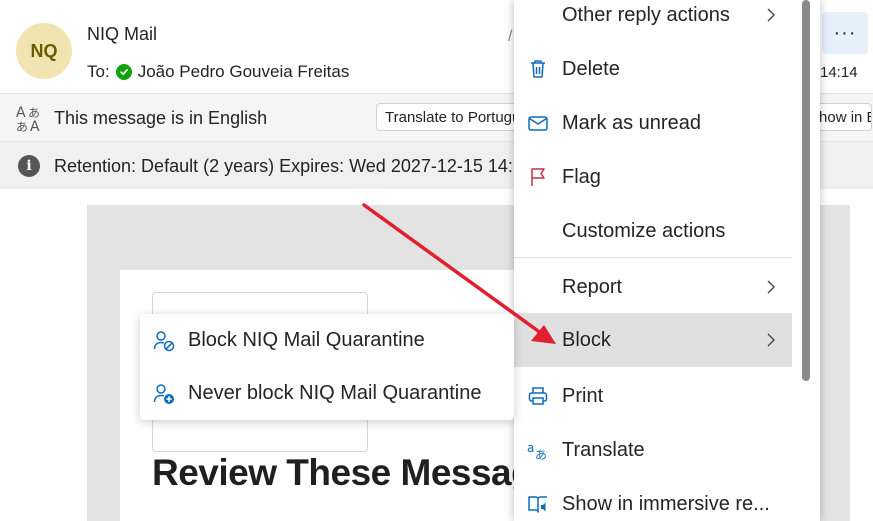 The height and width of the screenshot is (521, 873). I want to click on menu-item-label: Report, so click(592, 286).